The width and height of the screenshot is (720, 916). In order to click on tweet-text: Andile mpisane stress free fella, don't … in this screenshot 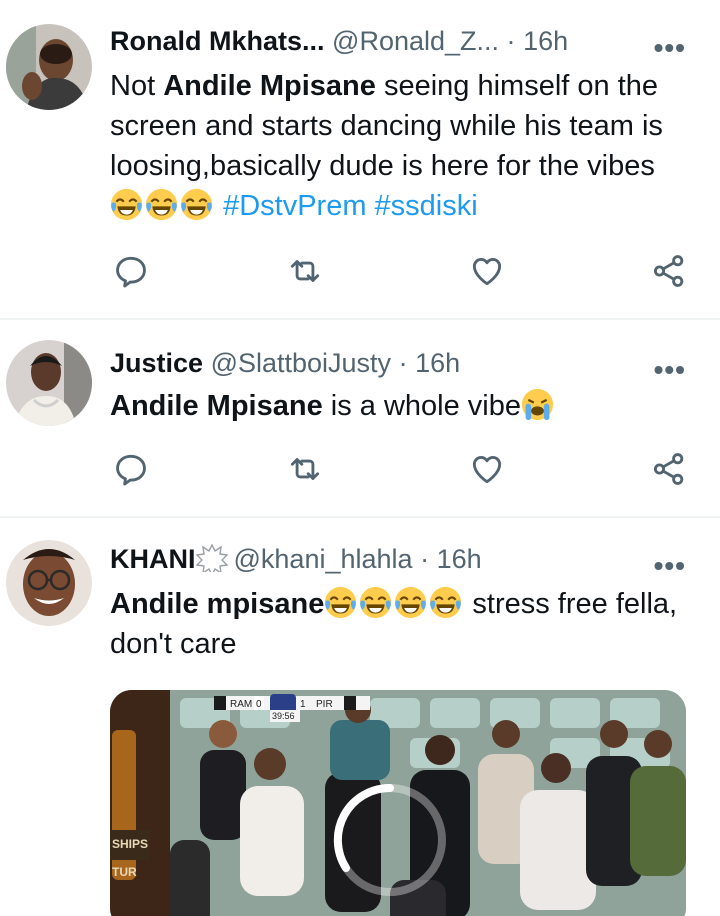, I will do `click(405, 624)`.